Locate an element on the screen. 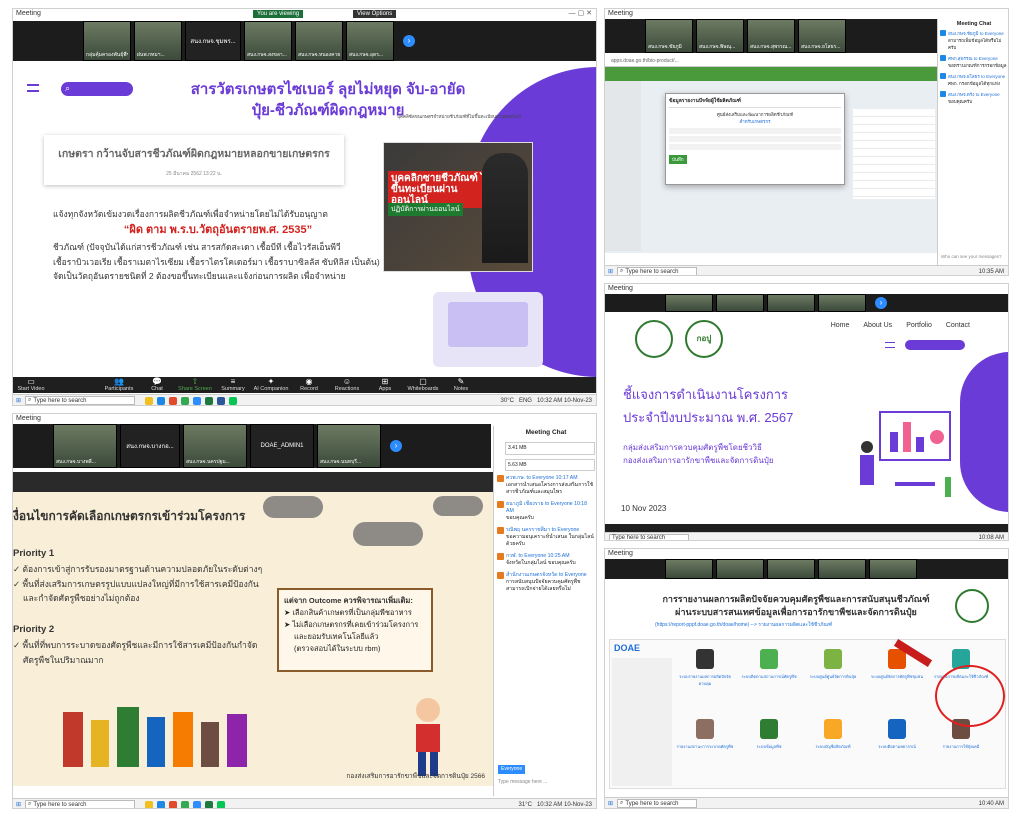  system-tile: ระบบรายงานผลการผลิตปัจจัยควบคุม is located at coordinates (705, 678).